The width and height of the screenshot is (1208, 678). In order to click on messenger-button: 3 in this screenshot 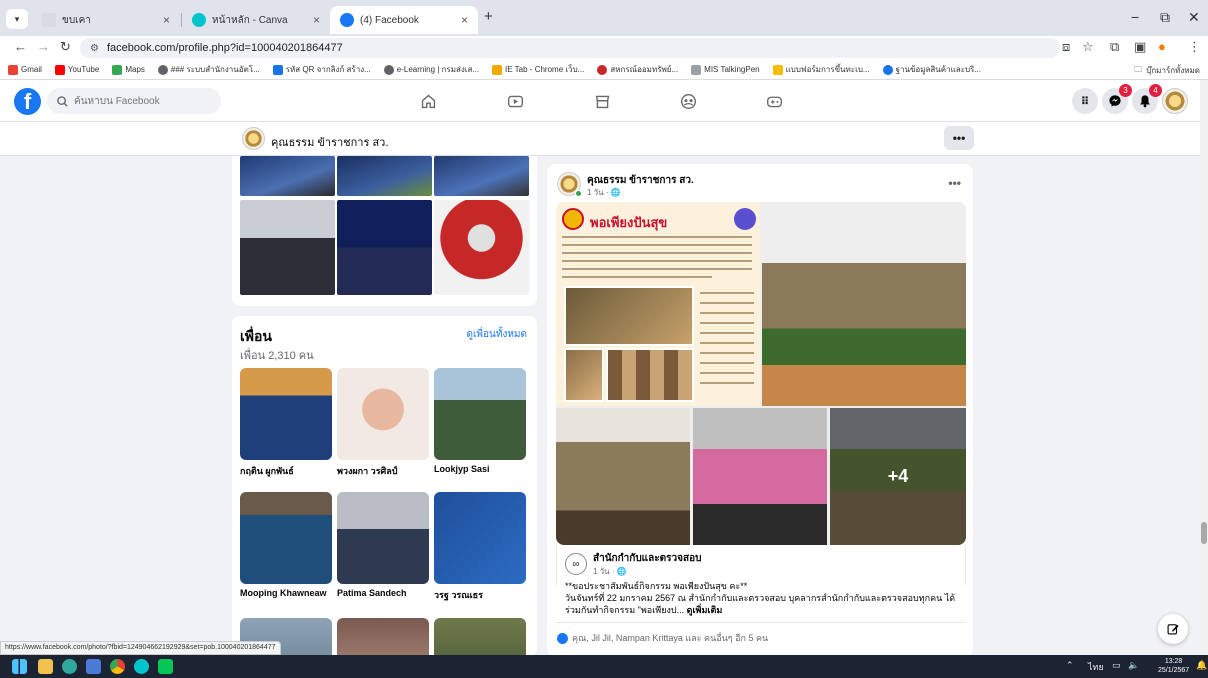, I will do `click(1117, 99)`.